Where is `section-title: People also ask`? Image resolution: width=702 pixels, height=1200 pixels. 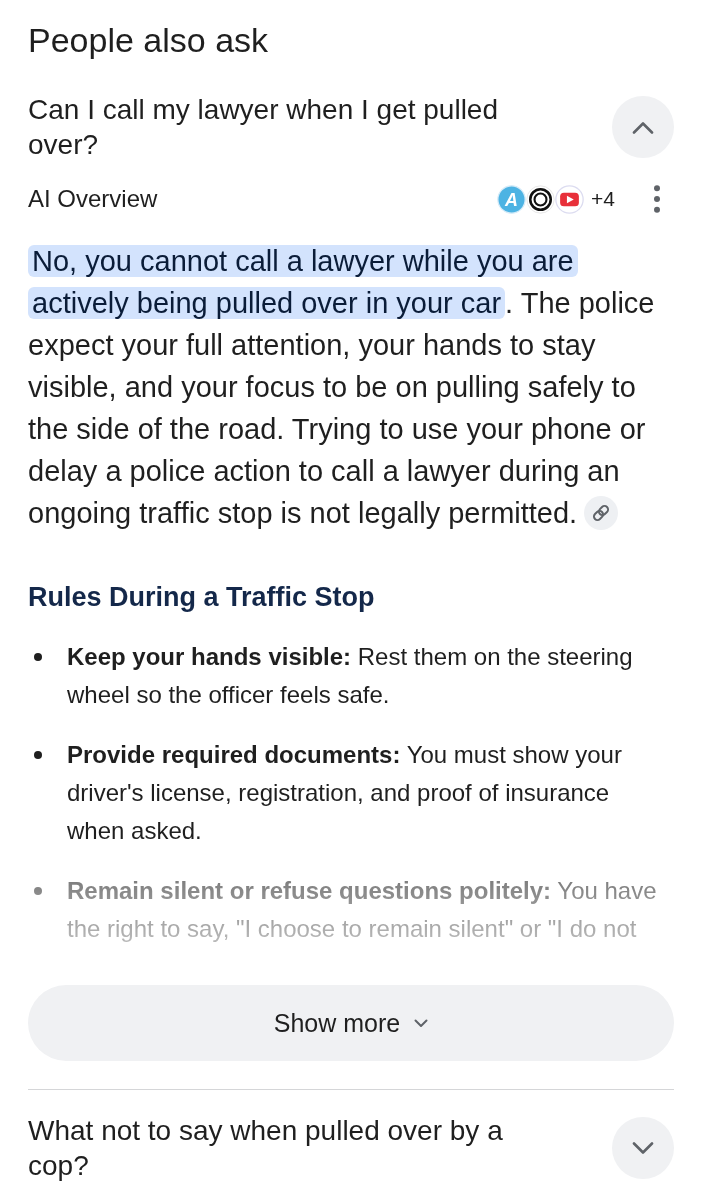 section-title: People also ask is located at coordinates (149, 40).